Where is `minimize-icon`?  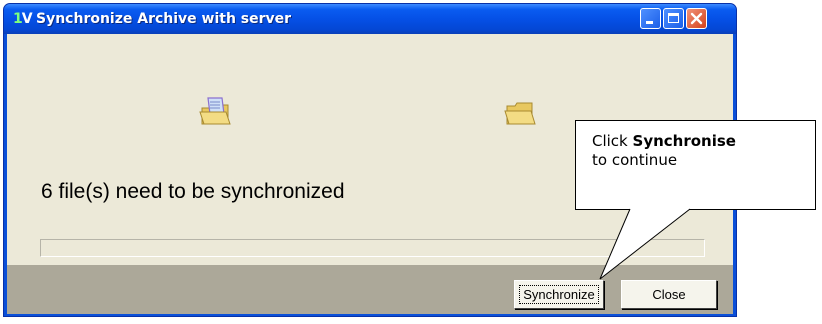 minimize-icon is located at coordinates (649, 22).